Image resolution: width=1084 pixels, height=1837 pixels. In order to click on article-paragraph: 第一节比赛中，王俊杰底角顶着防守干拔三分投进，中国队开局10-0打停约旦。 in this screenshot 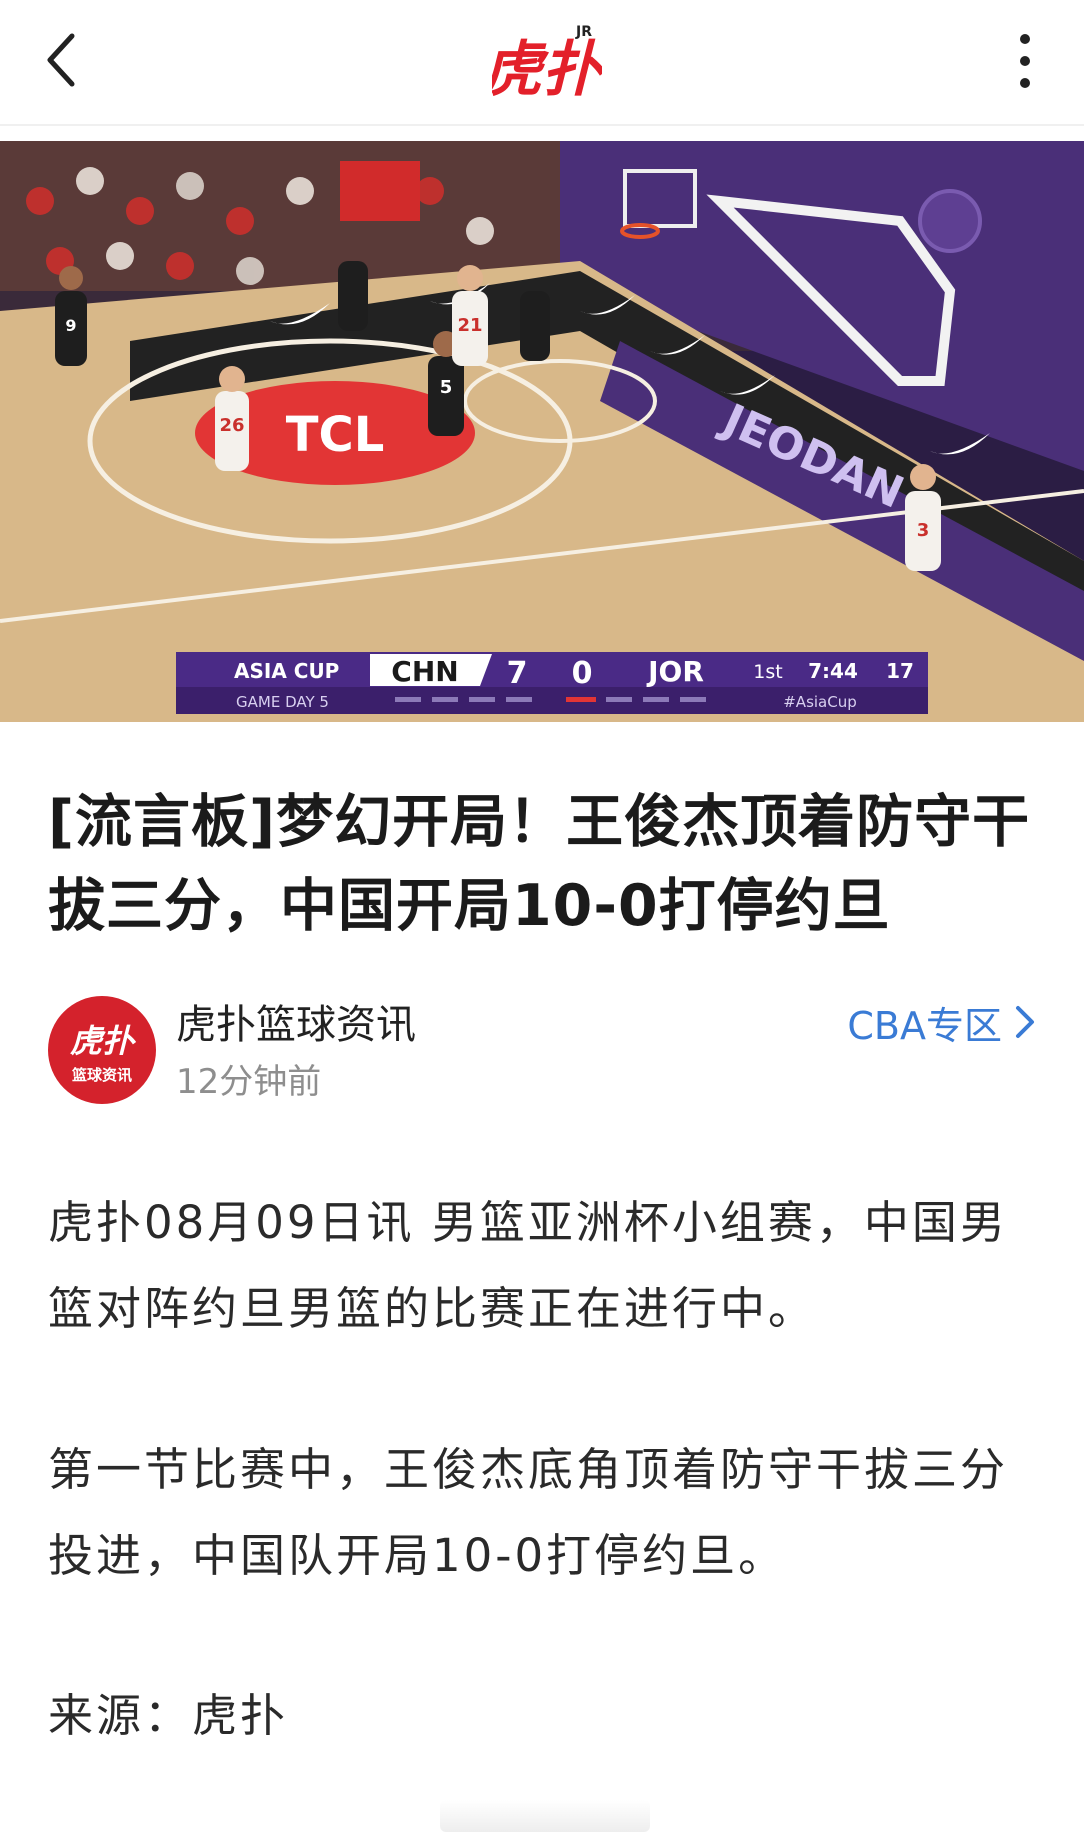, I will do `click(528, 1512)`.